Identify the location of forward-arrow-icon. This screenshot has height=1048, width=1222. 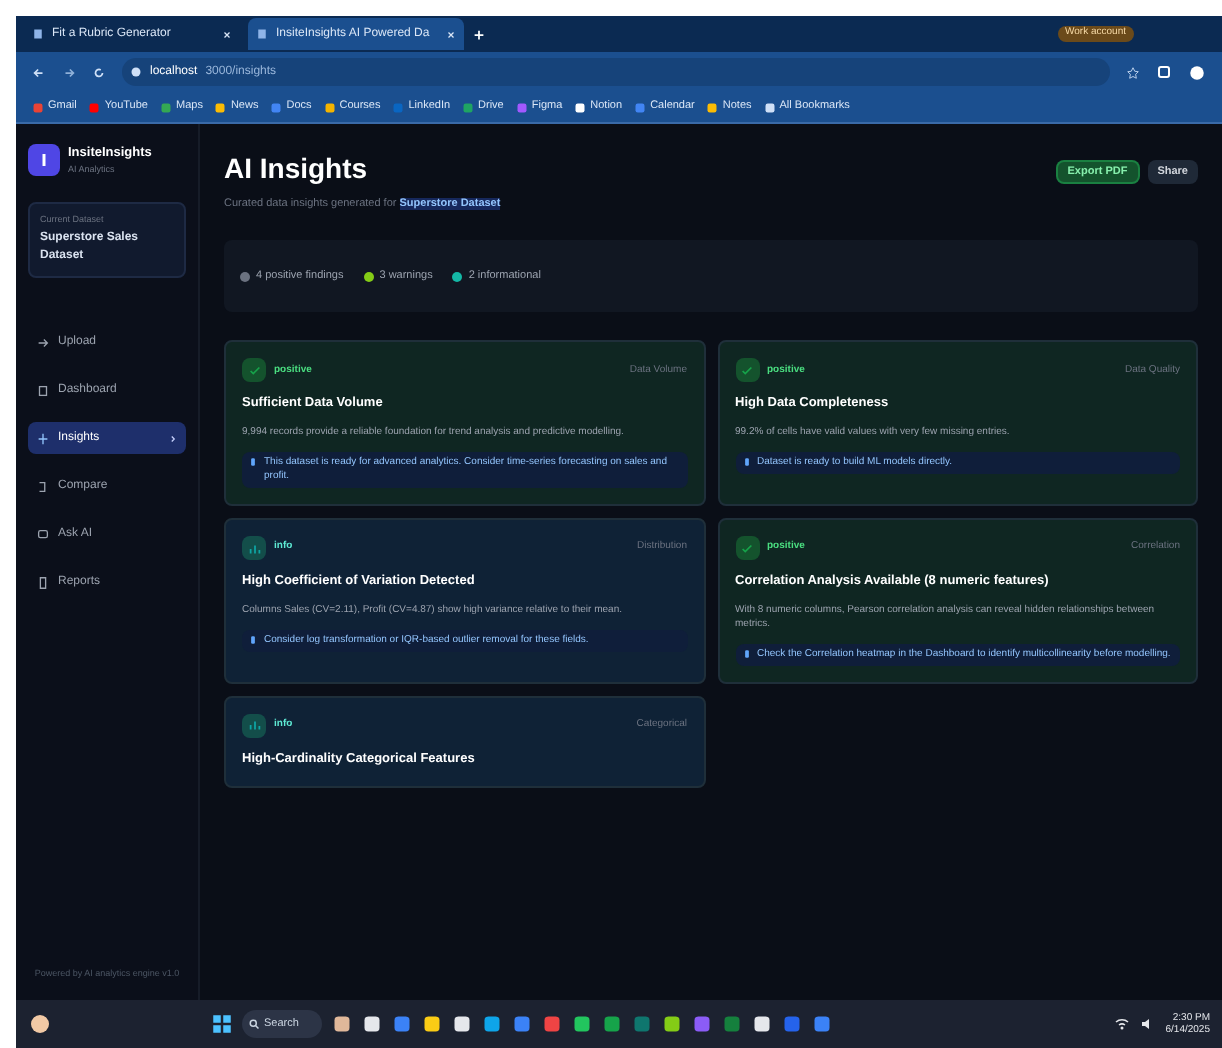
(69, 72).